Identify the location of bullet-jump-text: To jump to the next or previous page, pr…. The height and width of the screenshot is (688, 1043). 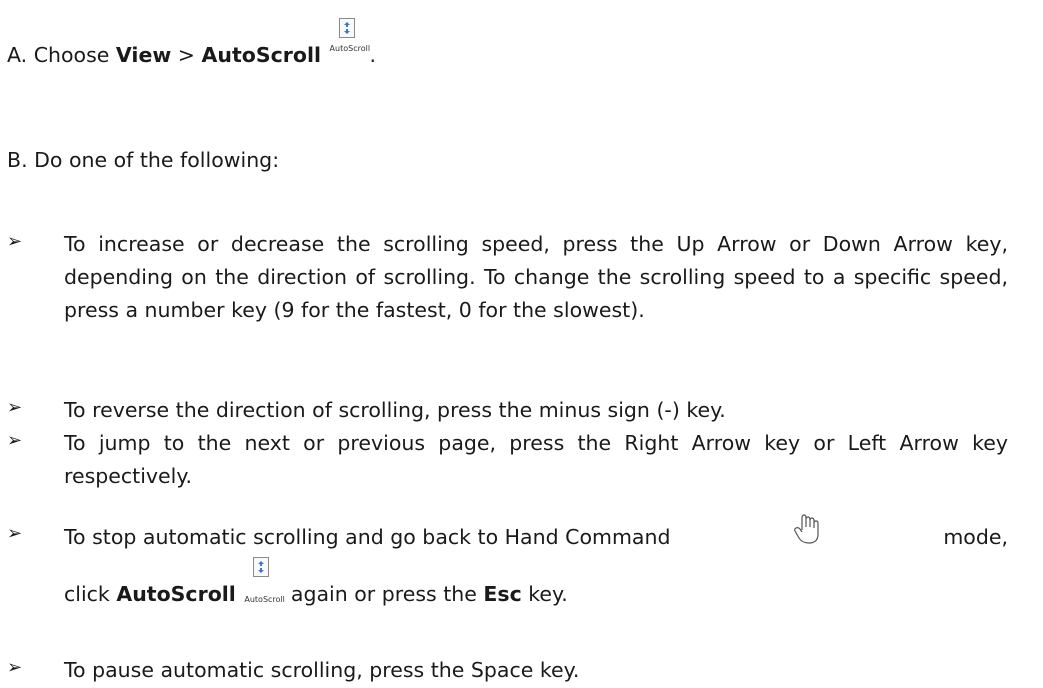
(536, 459).